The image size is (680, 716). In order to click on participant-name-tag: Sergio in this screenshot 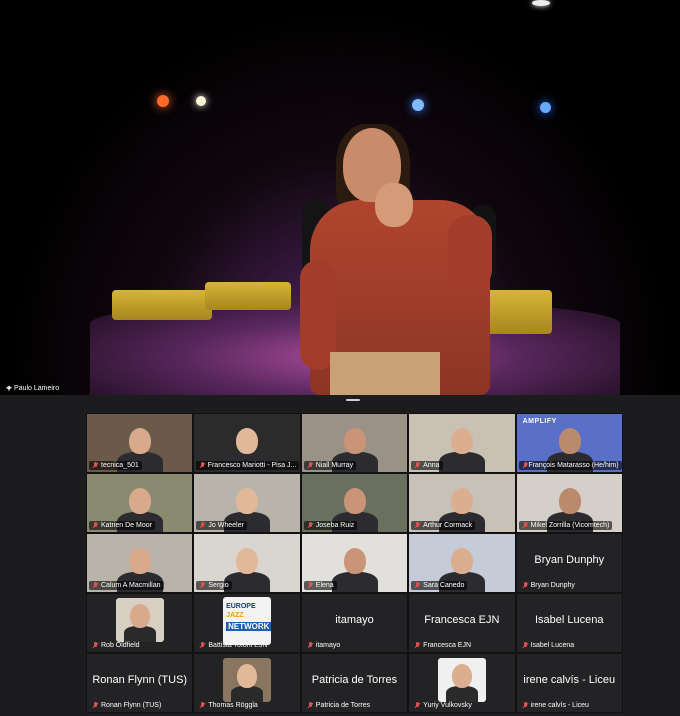, I will do `click(214, 585)`.